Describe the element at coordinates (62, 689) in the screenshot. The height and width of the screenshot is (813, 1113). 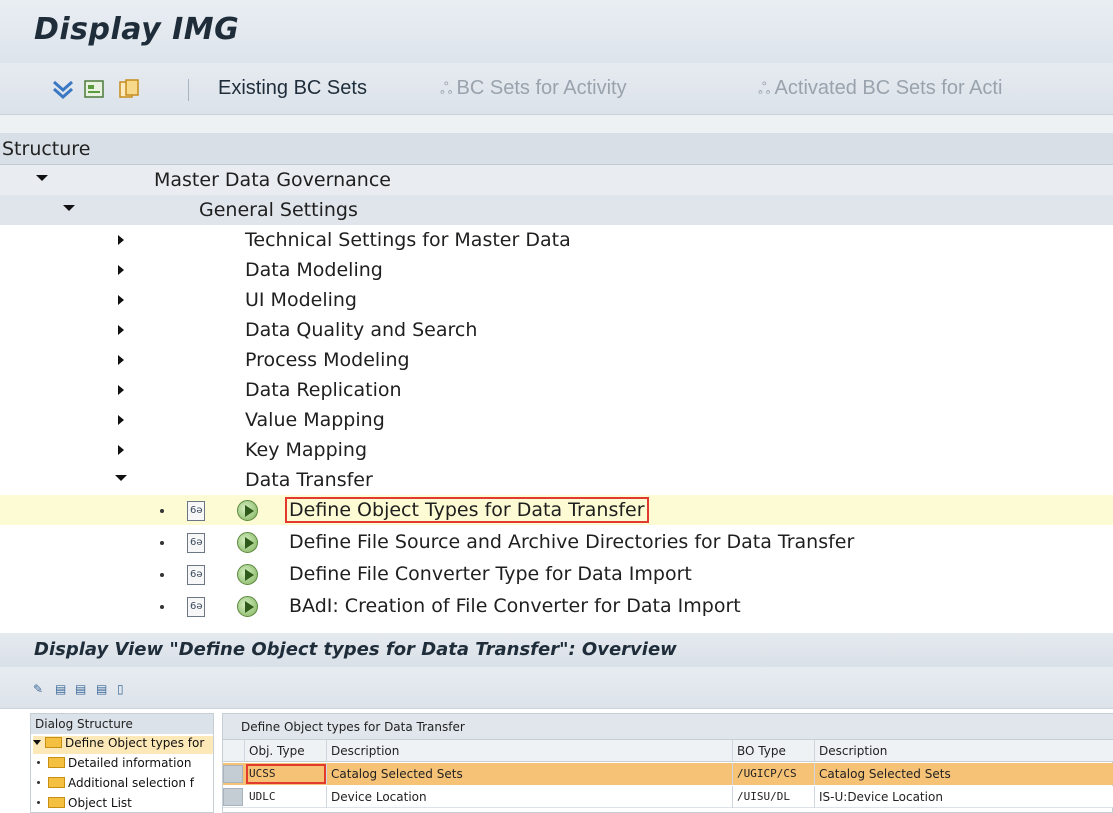
I see `select-all-icon: ▤` at that location.